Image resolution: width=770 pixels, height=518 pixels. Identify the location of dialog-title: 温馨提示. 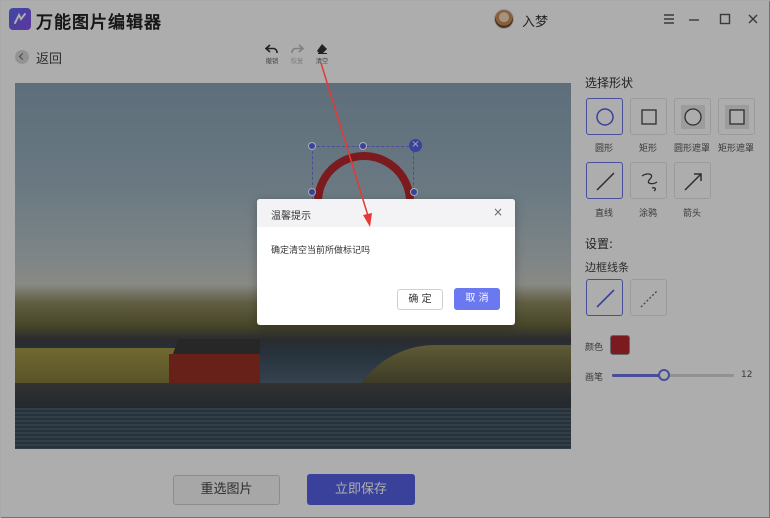
(291, 216).